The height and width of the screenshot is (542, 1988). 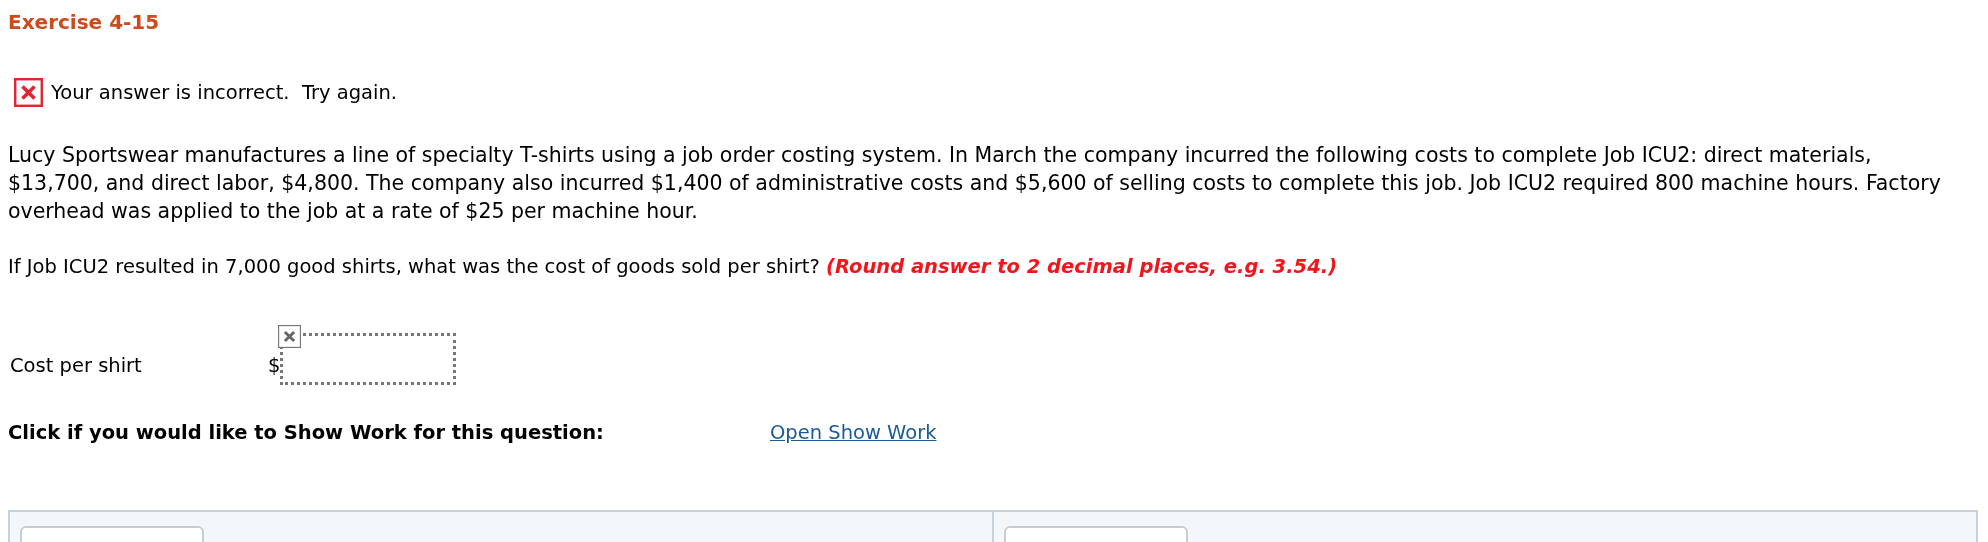 I want to click on answer-field, so click(x=368, y=359).